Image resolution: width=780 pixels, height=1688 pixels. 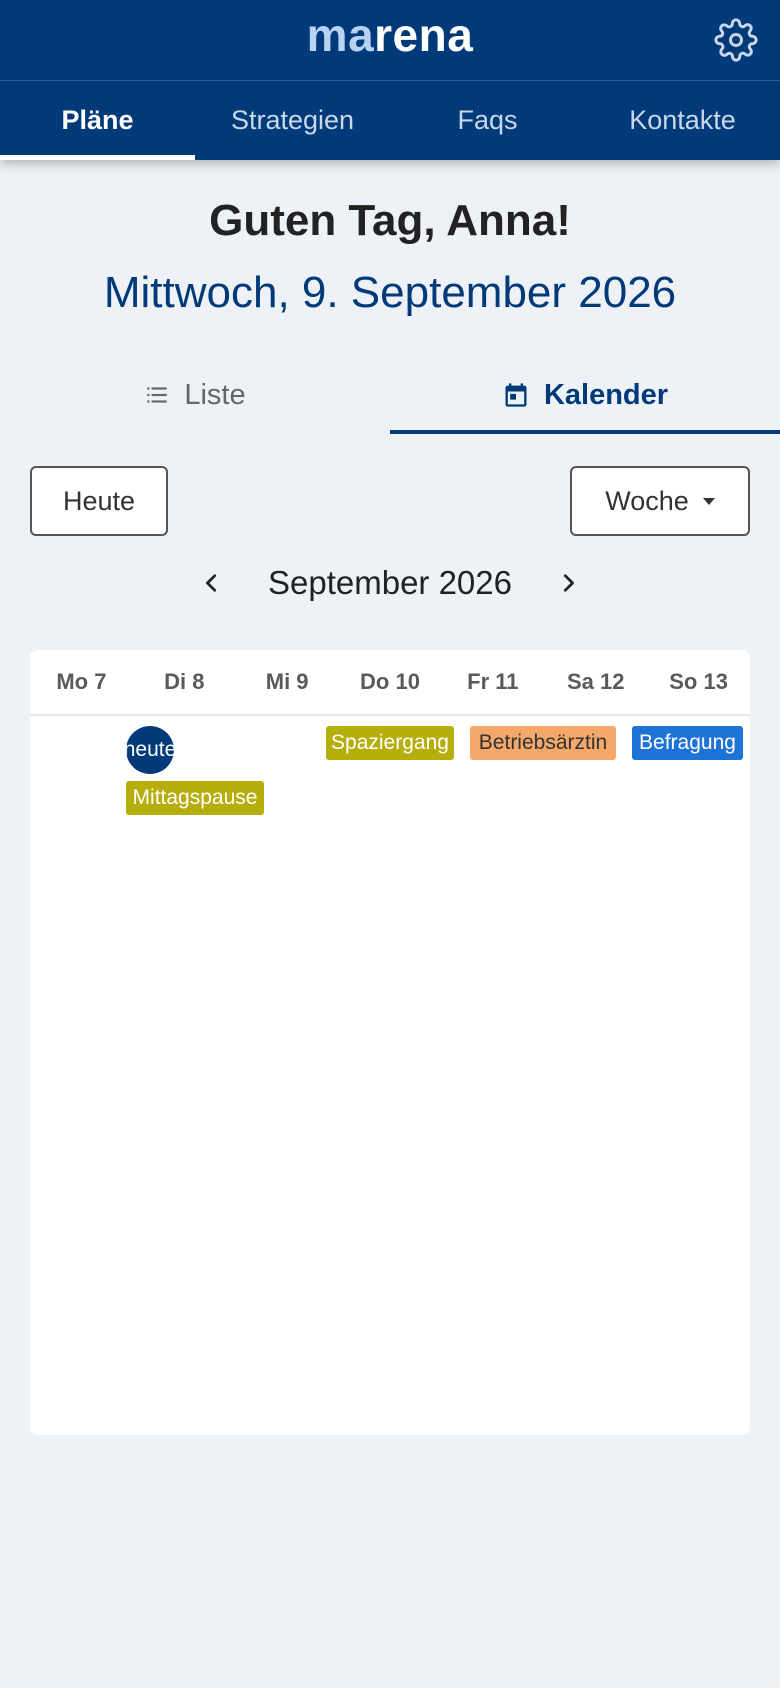 What do you see at coordinates (157, 395) in the screenshot?
I see `list-icon` at bounding box center [157, 395].